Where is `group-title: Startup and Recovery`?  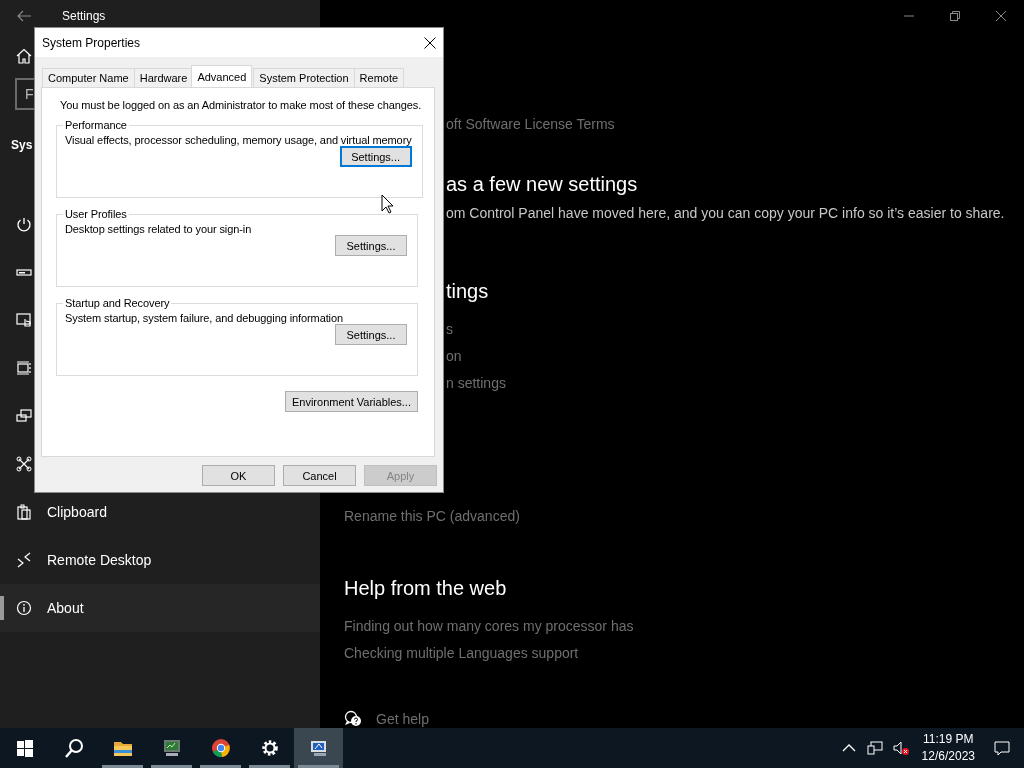
group-title: Startup and Recovery is located at coordinates (117, 303).